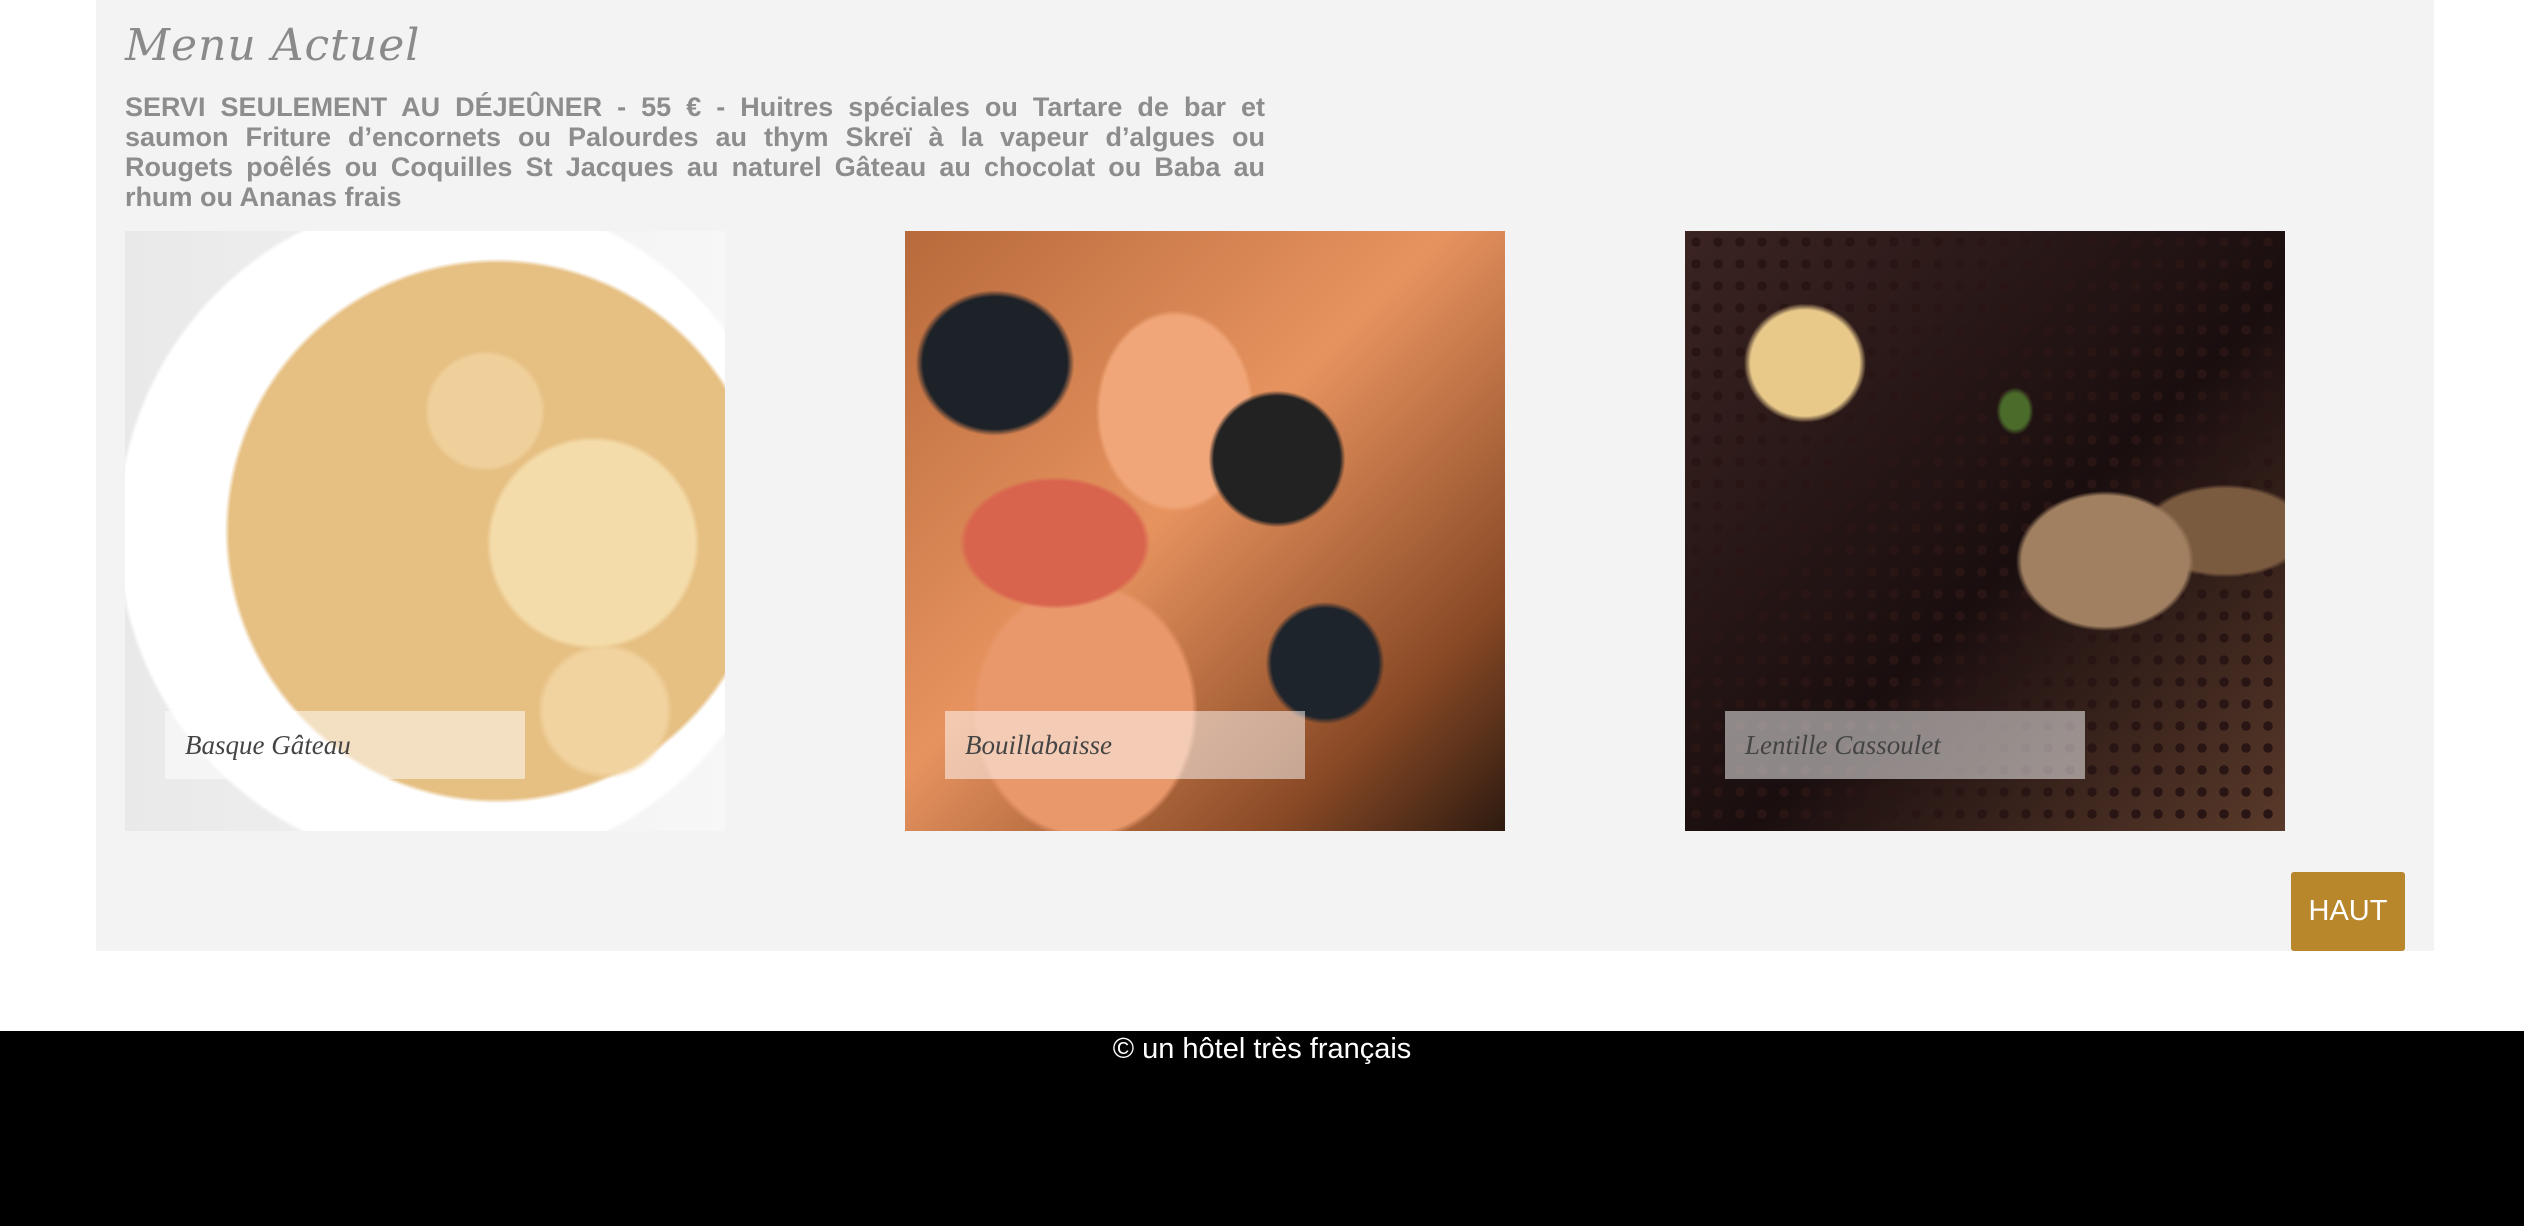  I want to click on dish-card-bouillabaisse: Bouillabaisse, so click(1205, 531).